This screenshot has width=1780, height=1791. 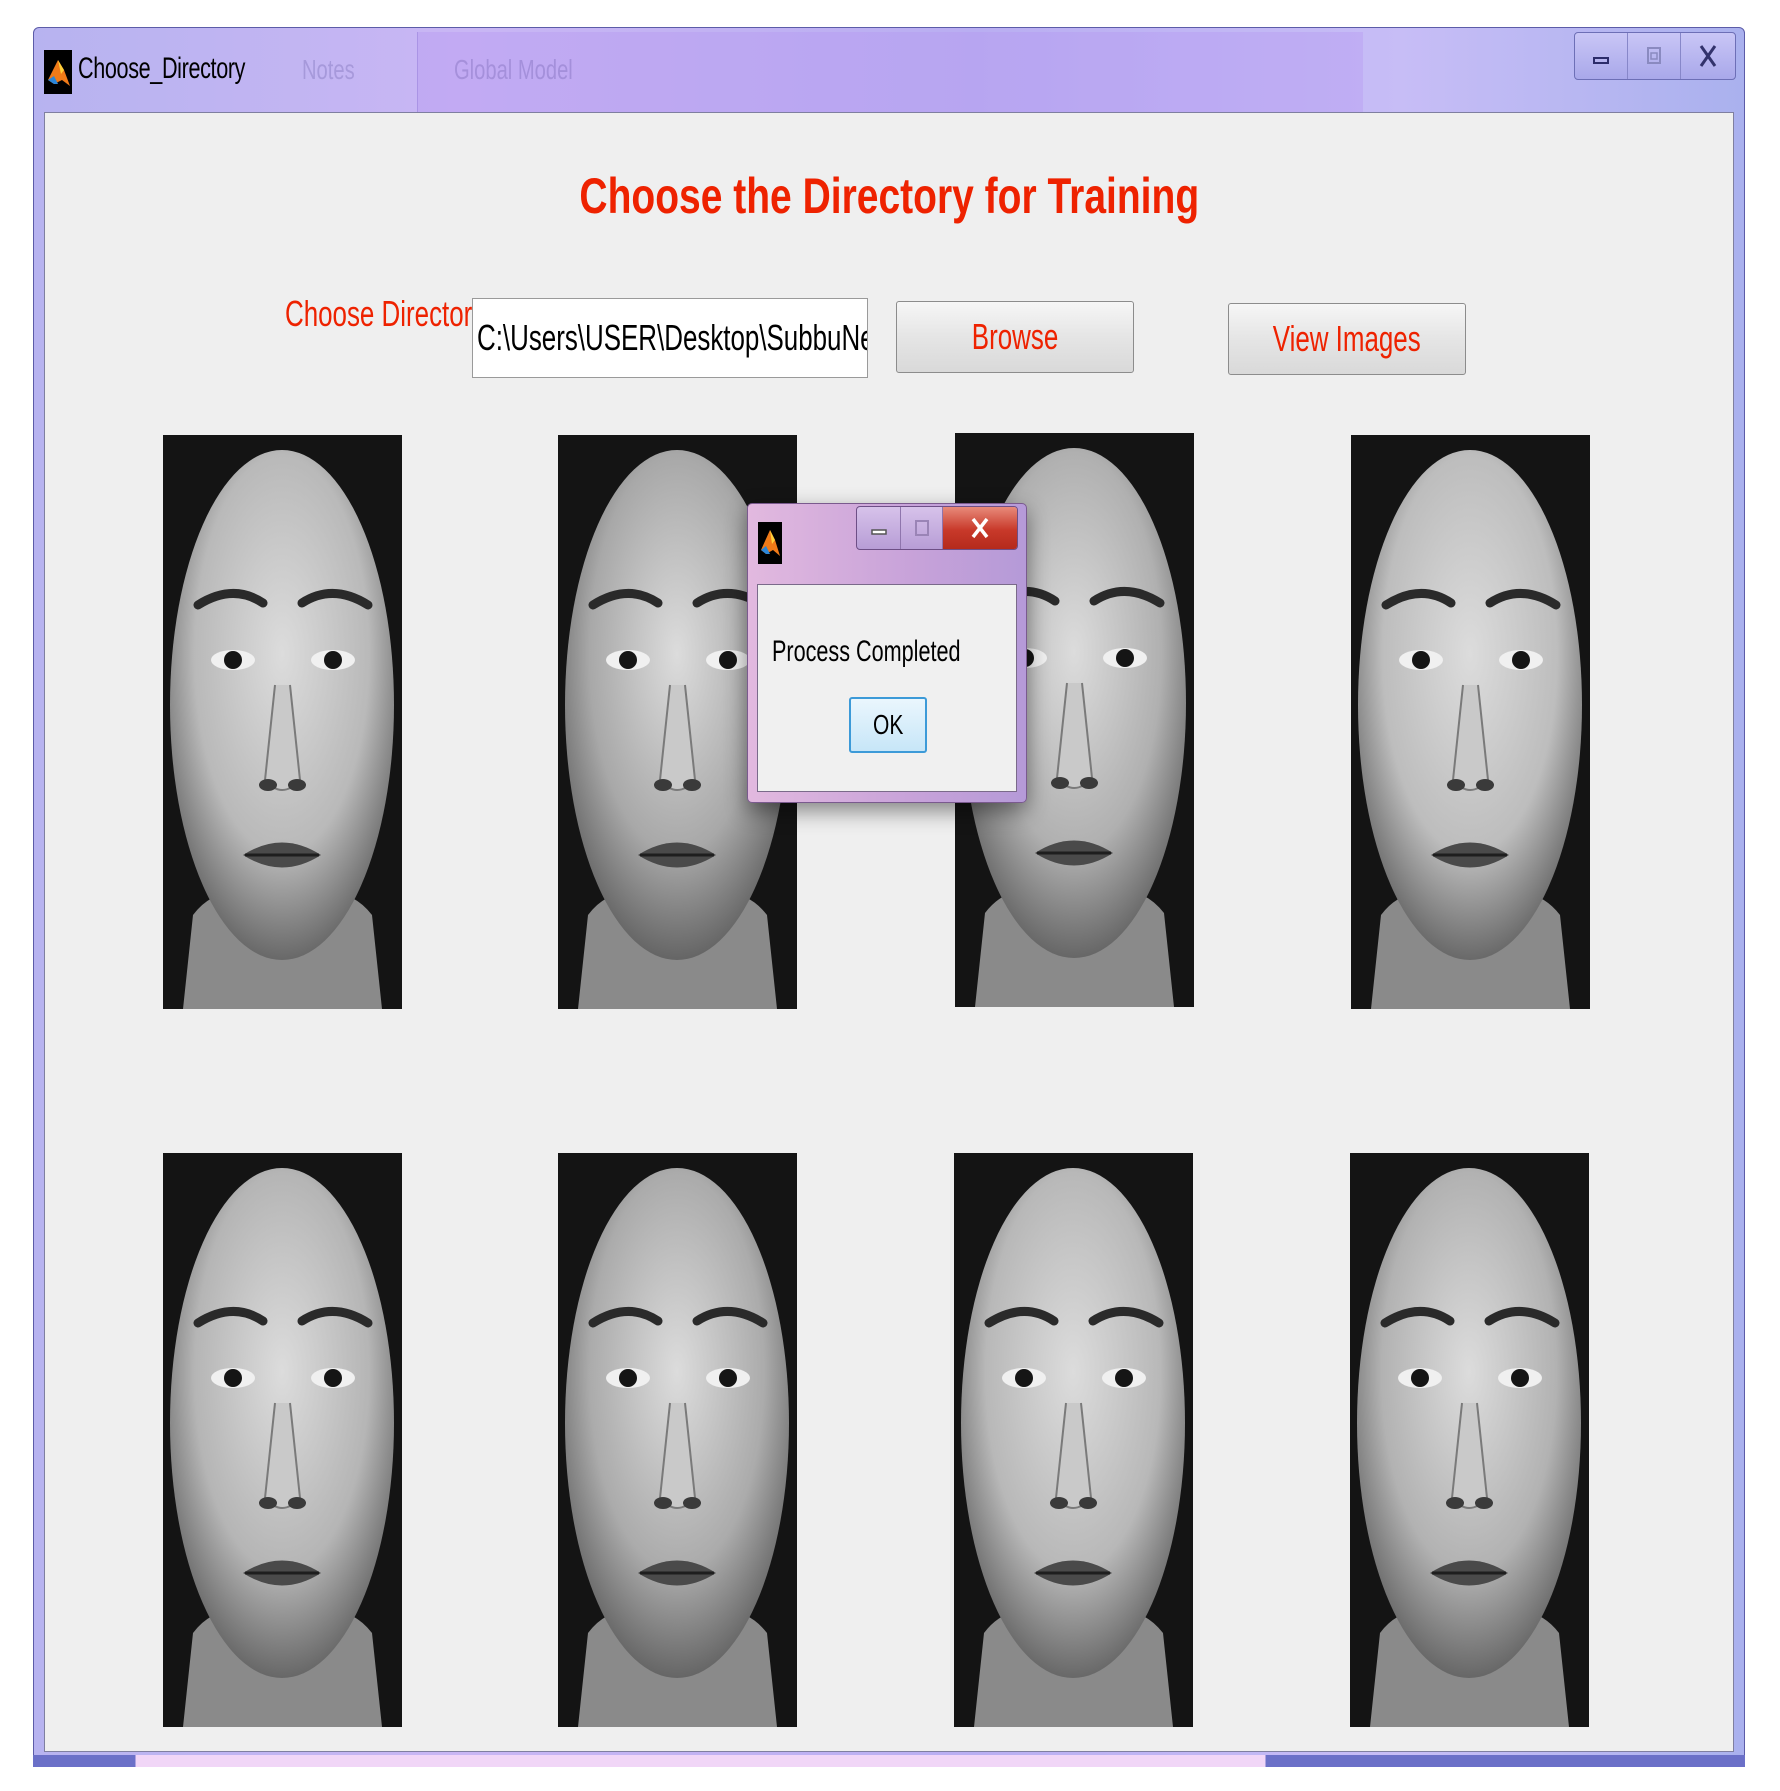 I want to click on dialog-close-button, so click(x=980, y=528).